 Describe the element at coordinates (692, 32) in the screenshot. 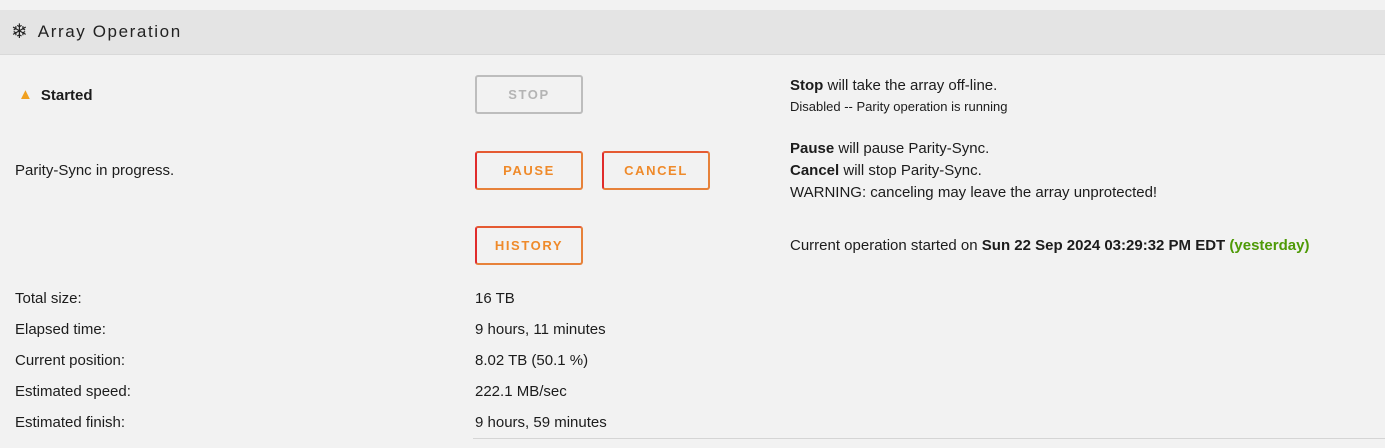

I see `section-header: ❄ Array Operation` at that location.